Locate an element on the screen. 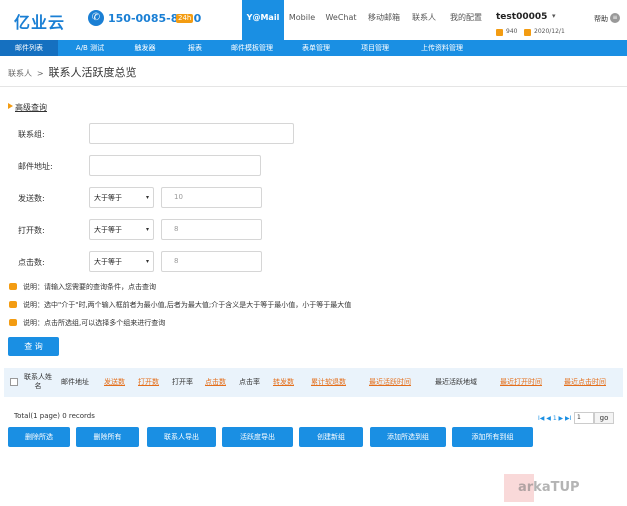 The width and height of the screenshot is (627, 506). click-value: 8 is located at coordinates (176, 261).